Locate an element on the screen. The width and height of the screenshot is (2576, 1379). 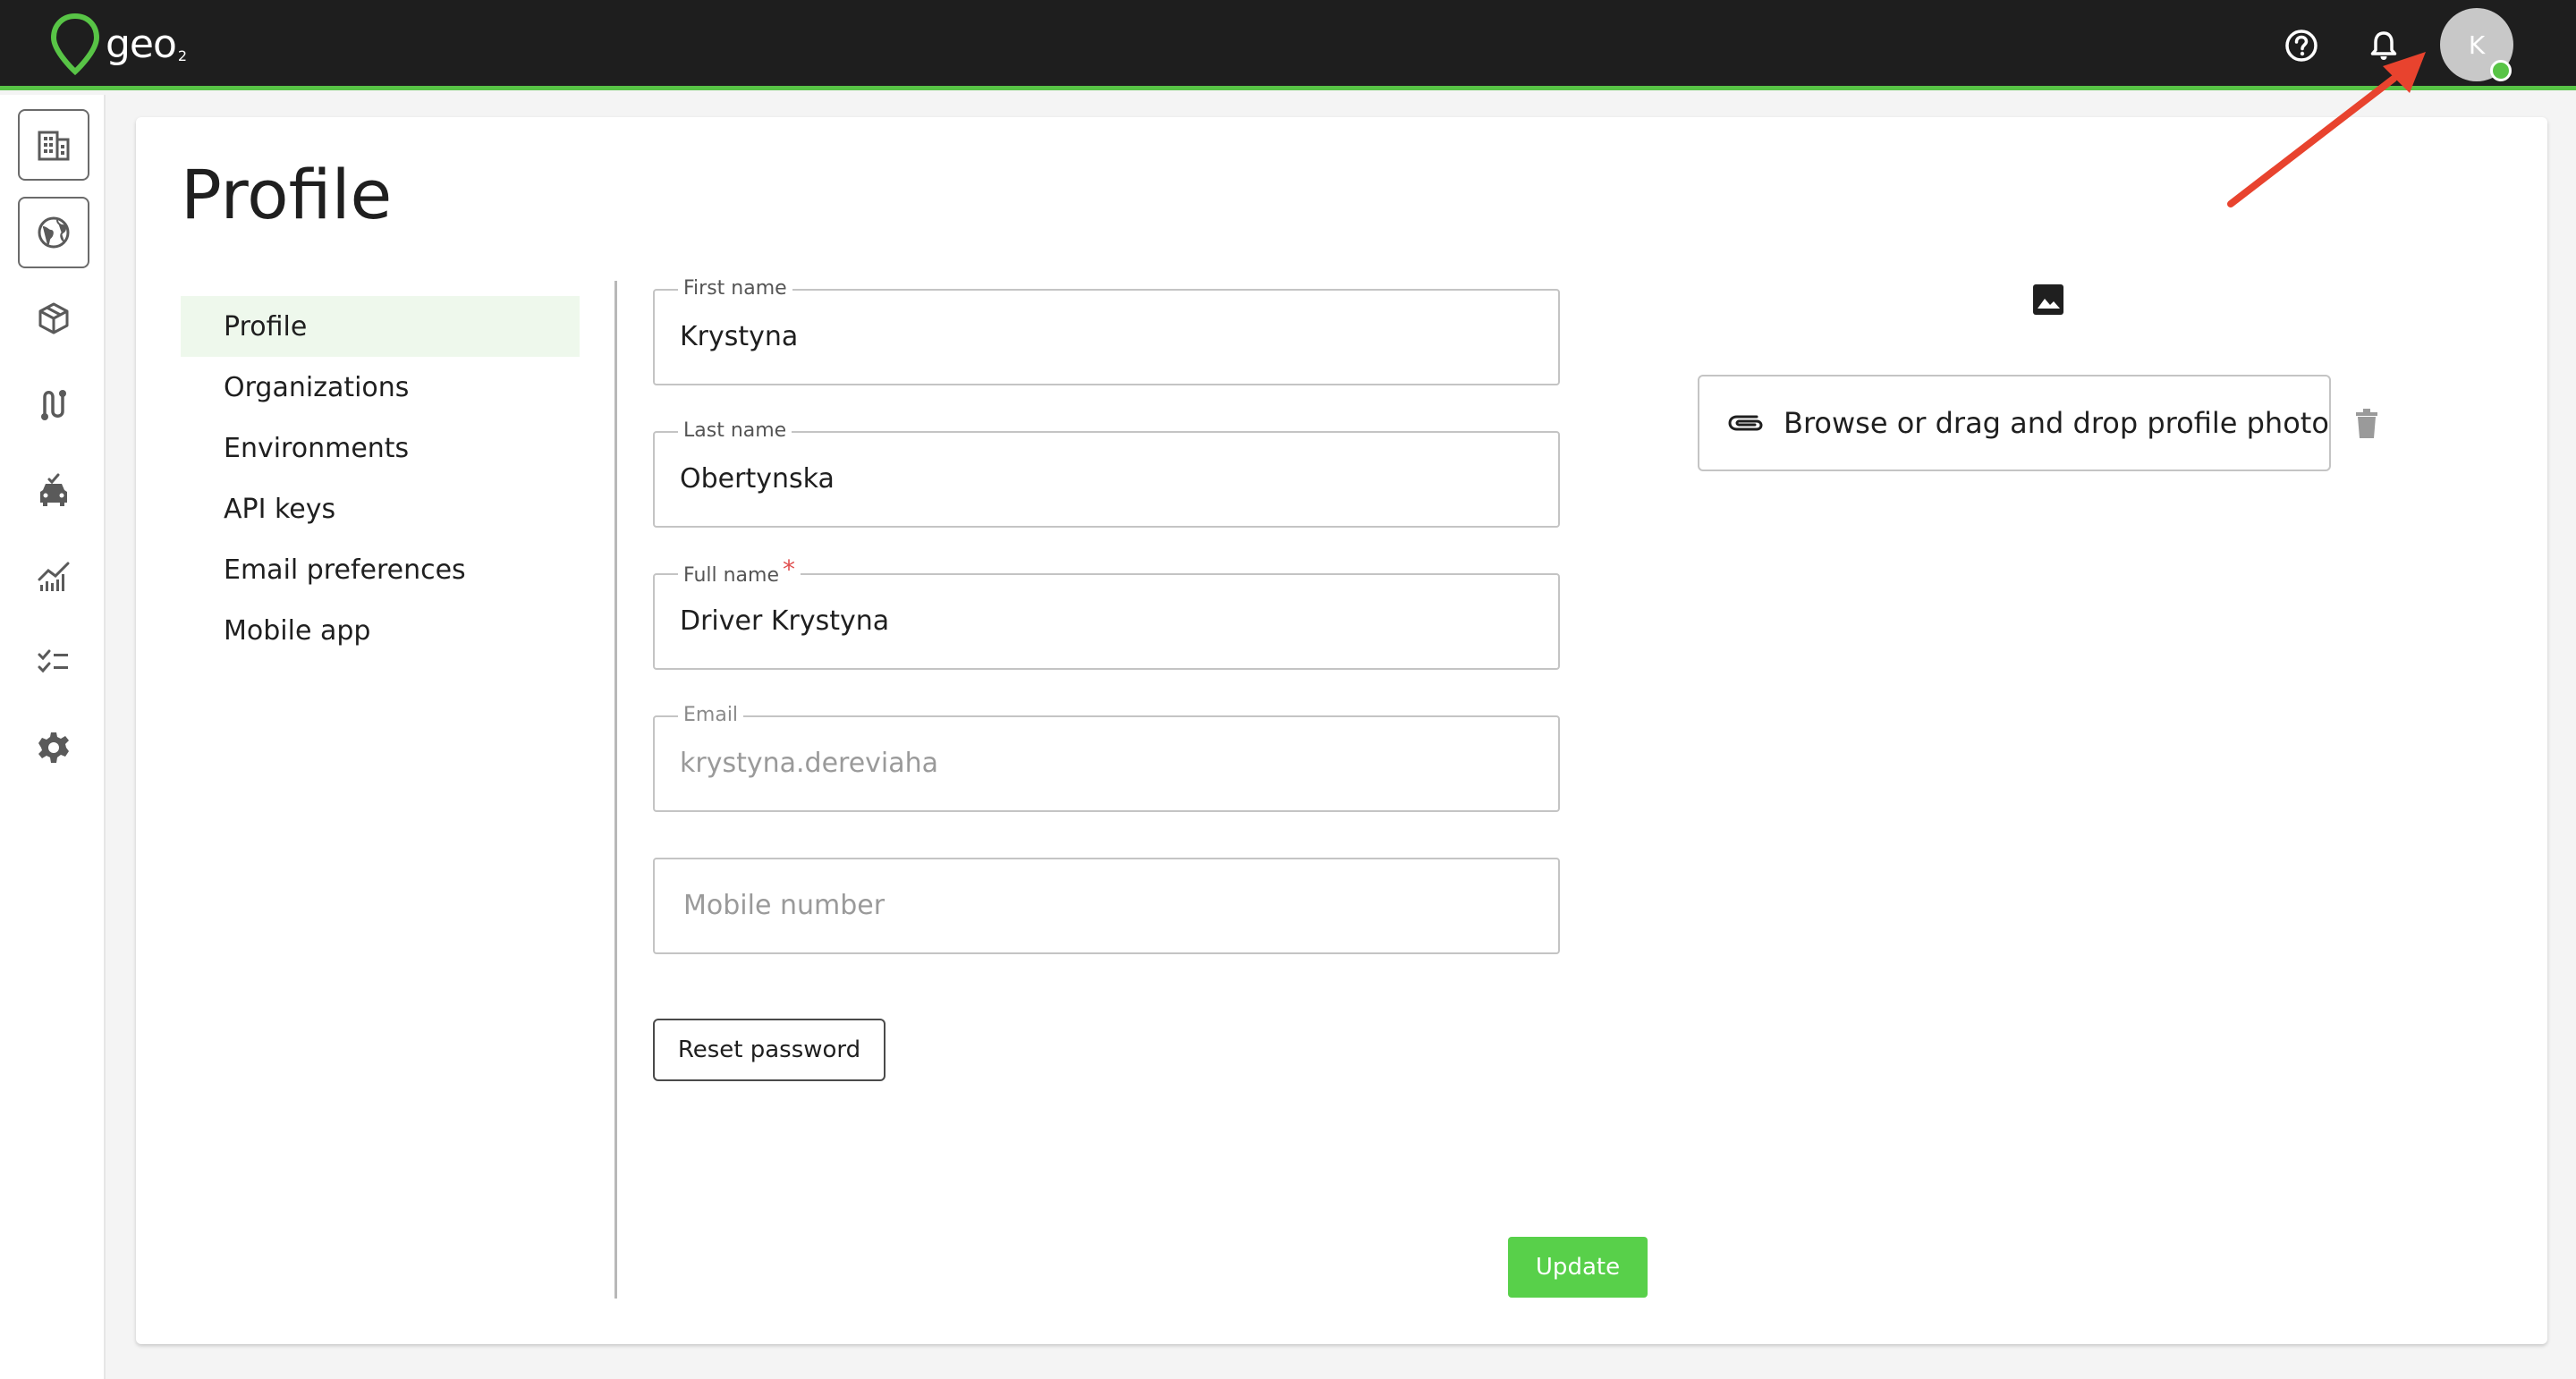
email-value: krystyna.dereviaha is located at coordinates (809, 763).